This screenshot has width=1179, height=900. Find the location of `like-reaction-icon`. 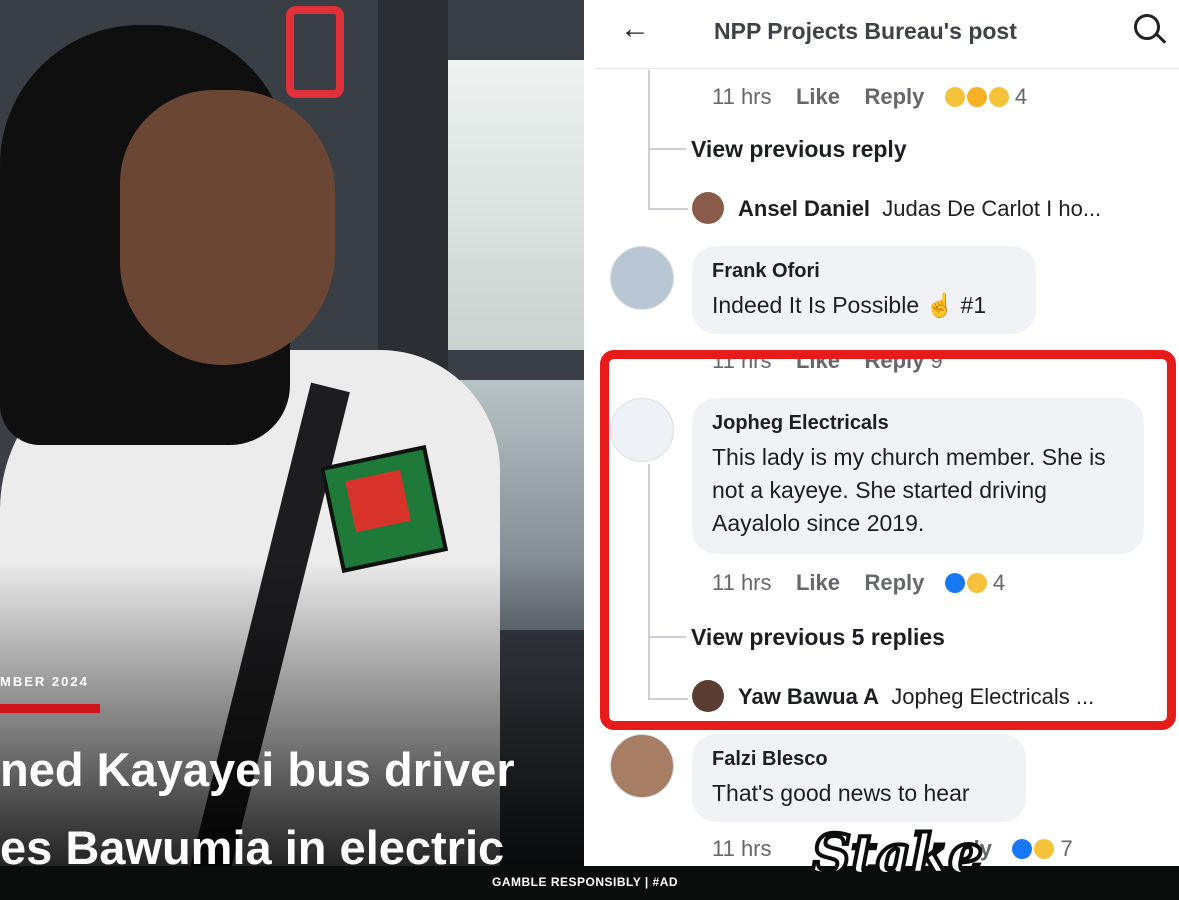

like-reaction-icon is located at coordinates (1022, 849).